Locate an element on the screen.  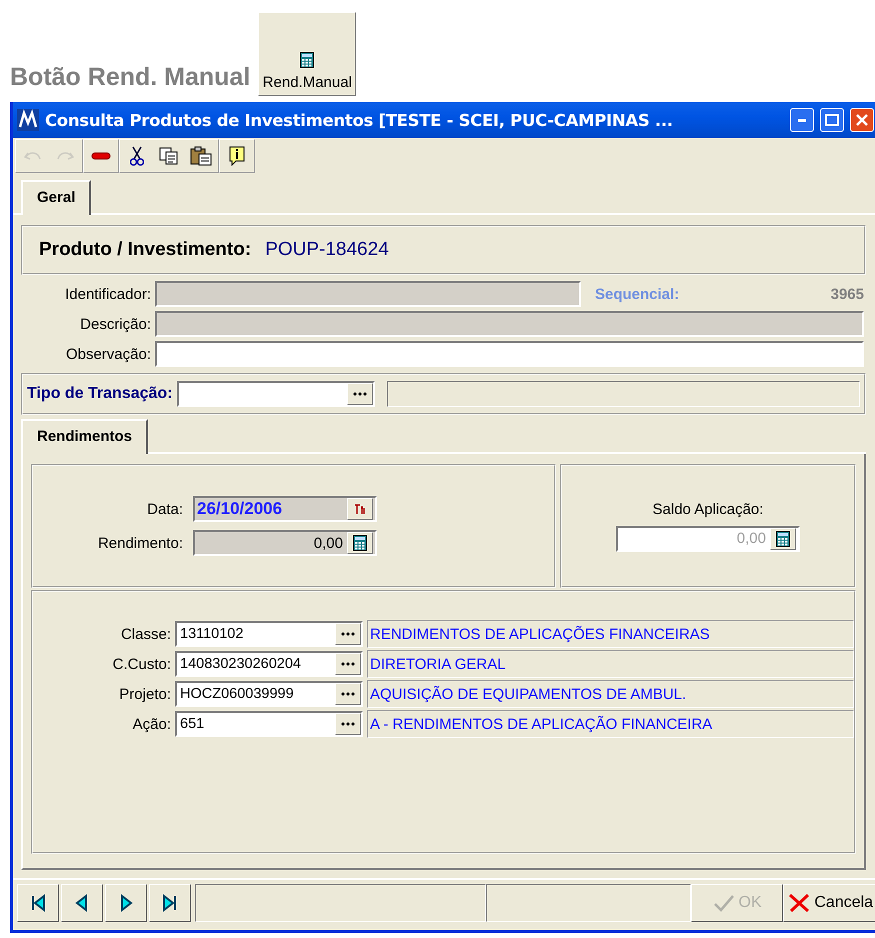
field-label: Observação: is located at coordinates (107, 354).